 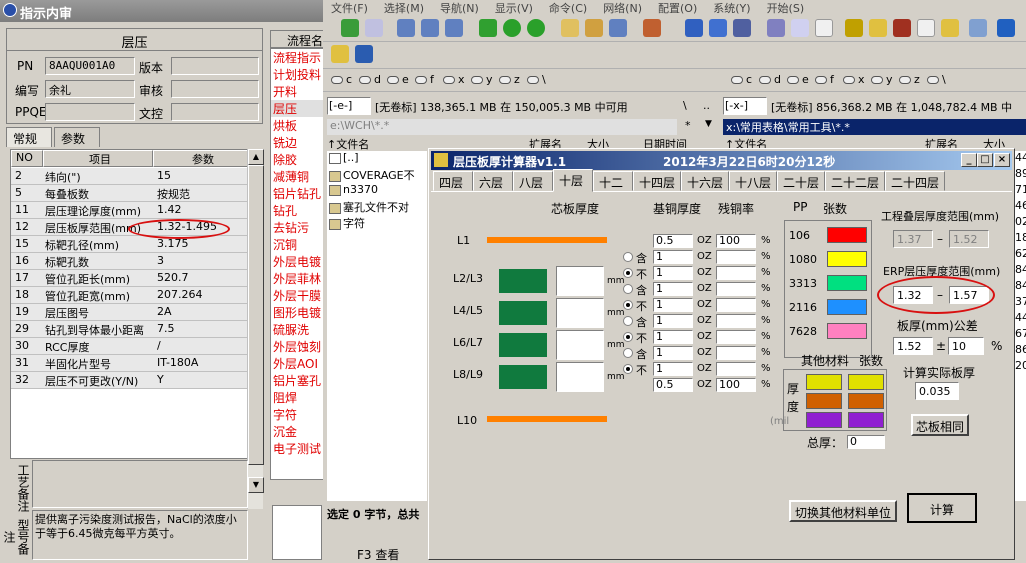 What do you see at coordinates (618, 28) in the screenshot?
I see `compare-icon` at bounding box center [618, 28].